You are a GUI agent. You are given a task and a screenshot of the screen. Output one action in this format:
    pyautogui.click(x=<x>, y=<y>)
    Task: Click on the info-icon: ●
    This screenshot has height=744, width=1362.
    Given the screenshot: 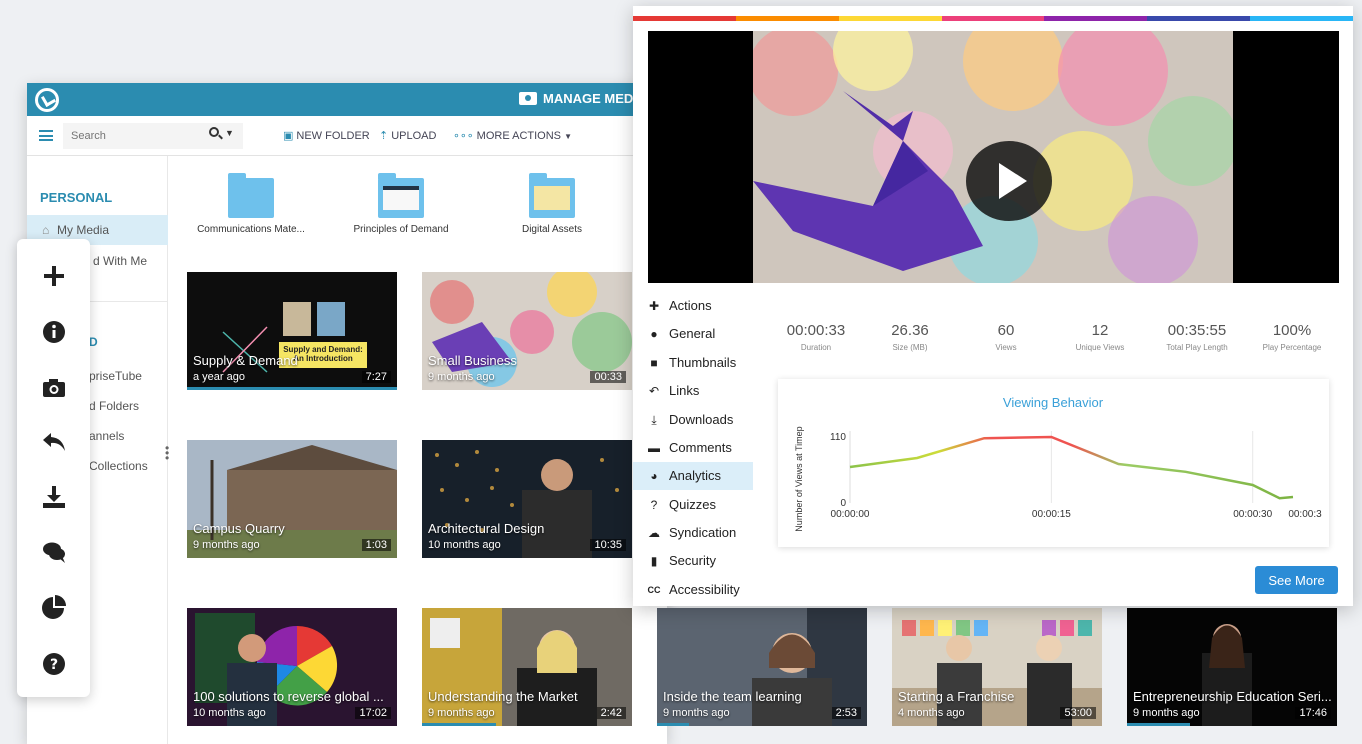 What is the action you would take?
    pyautogui.click(x=654, y=334)
    